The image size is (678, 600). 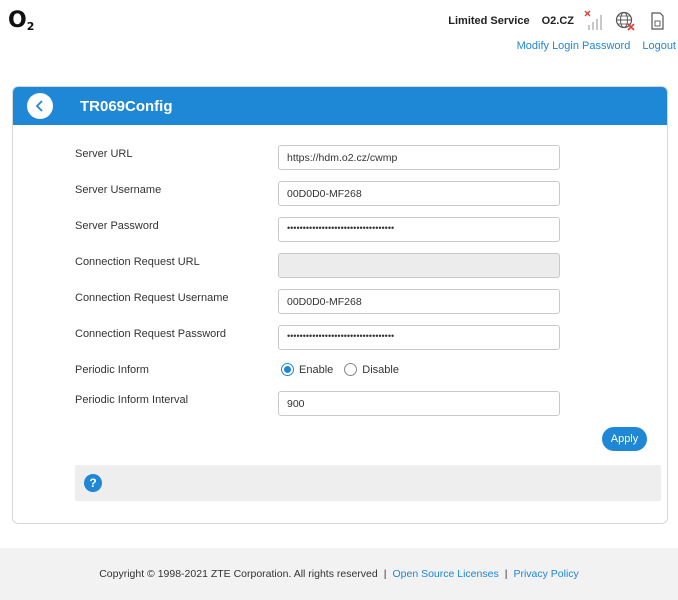 What do you see at coordinates (132, 400) in the screenshot?
I see `periodic-inform-interval-label: Periodic Inform Interval` at bounding box center [132, 400].